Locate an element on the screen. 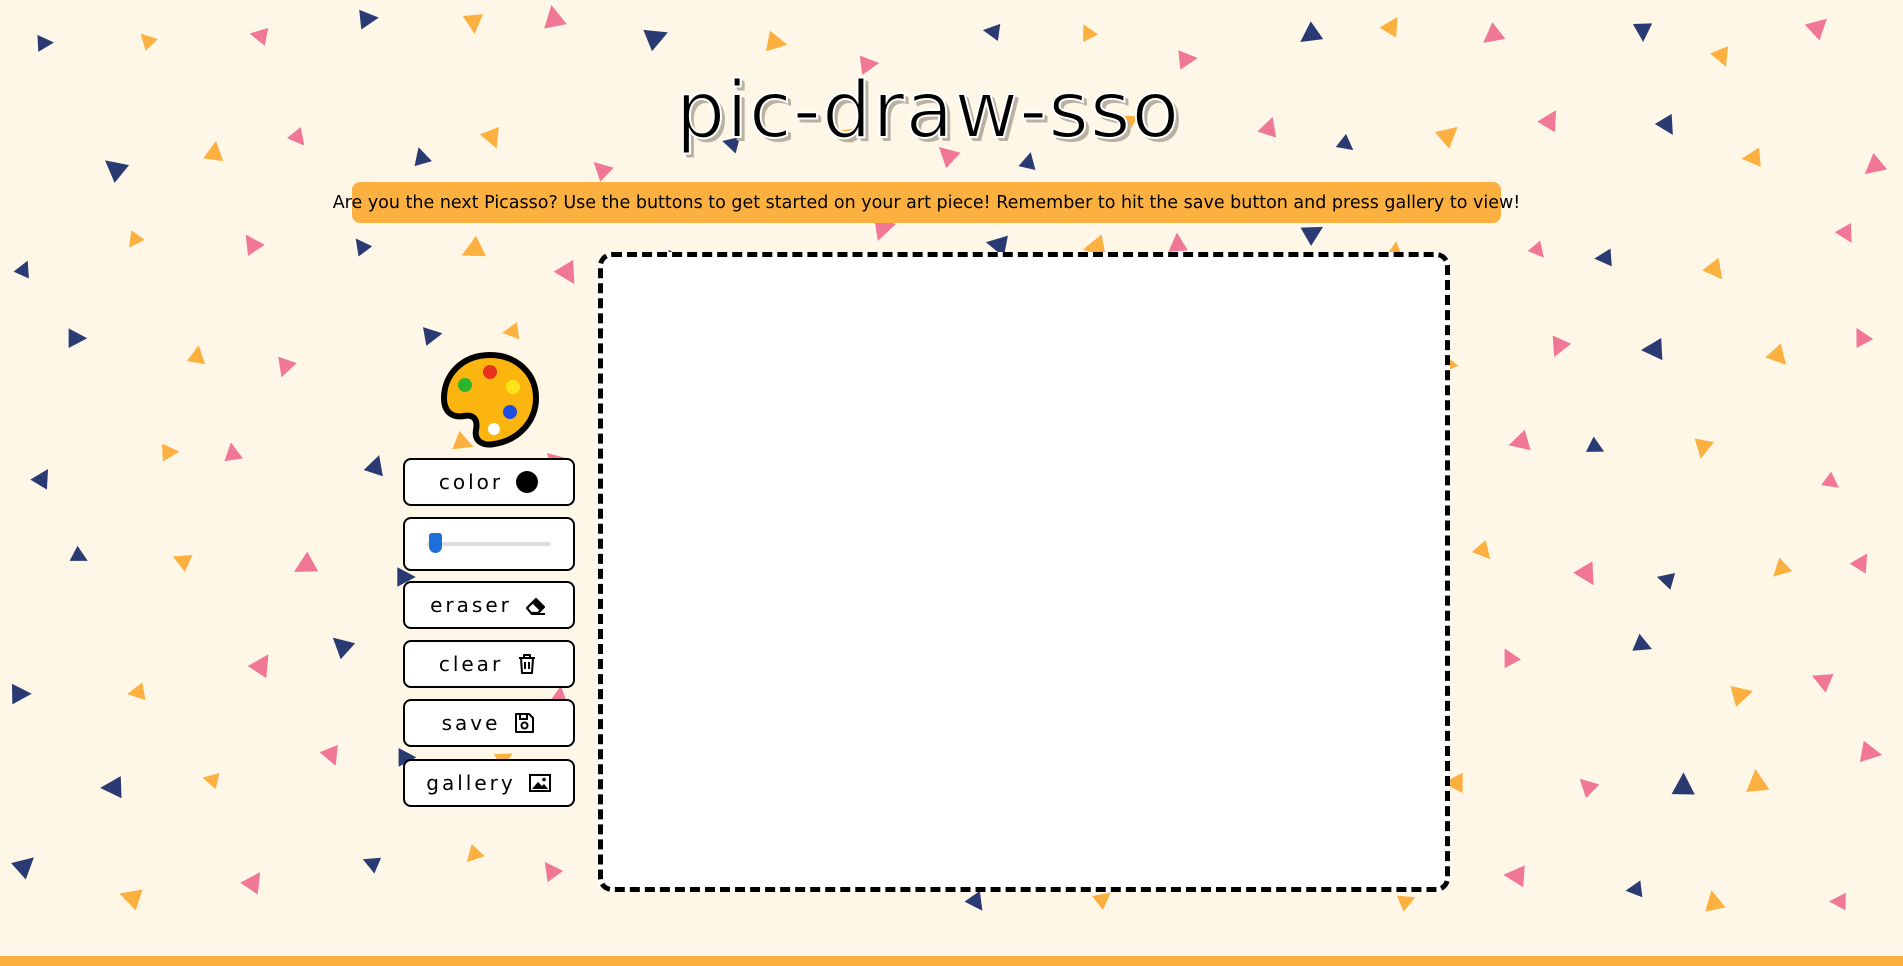 Image resolution: width=1903 pixels, height=966 pixels. eraser-label: eraser is located at coordinates (471, 605).